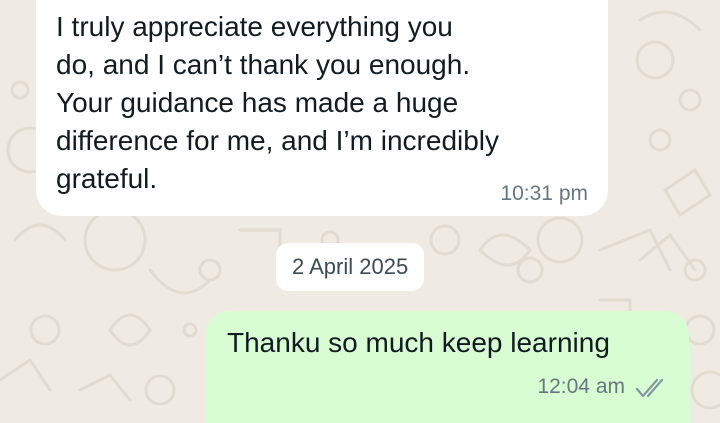 The height and width of the screenshot is (423, 720). Describe the element at coordinates (581, 386) in the screenshot. I see `outgoing-message-time: 12:04 am` at that location.